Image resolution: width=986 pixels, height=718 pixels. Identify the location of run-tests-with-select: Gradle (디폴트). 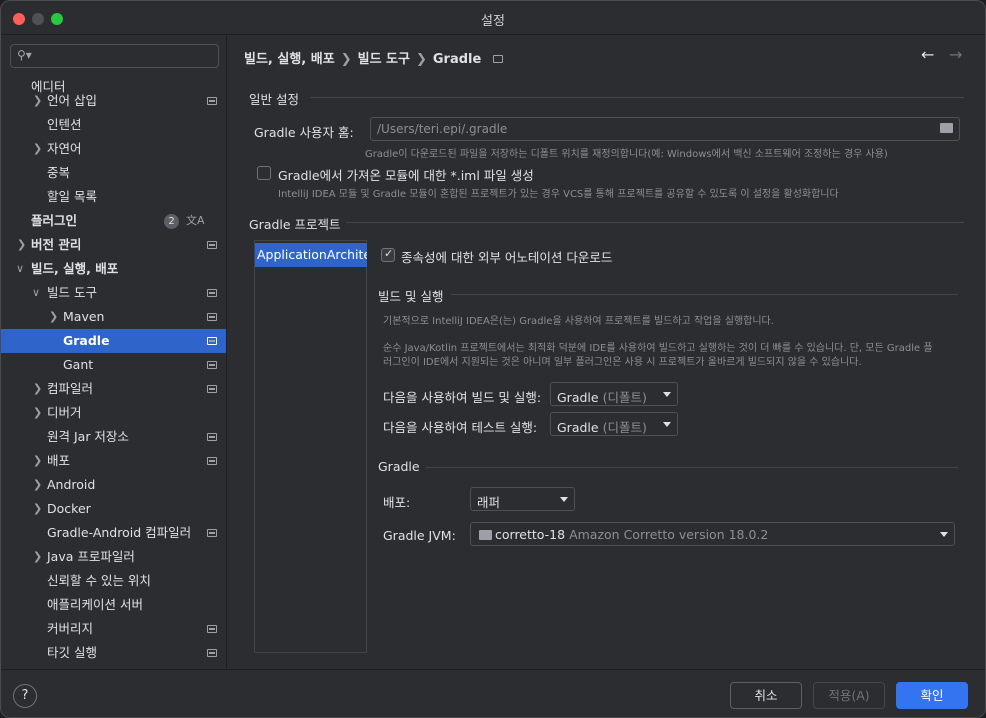
(614, 424).